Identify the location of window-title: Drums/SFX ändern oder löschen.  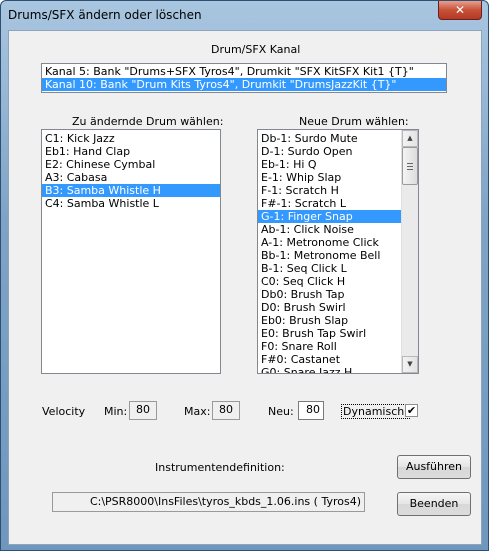
(105, 15).